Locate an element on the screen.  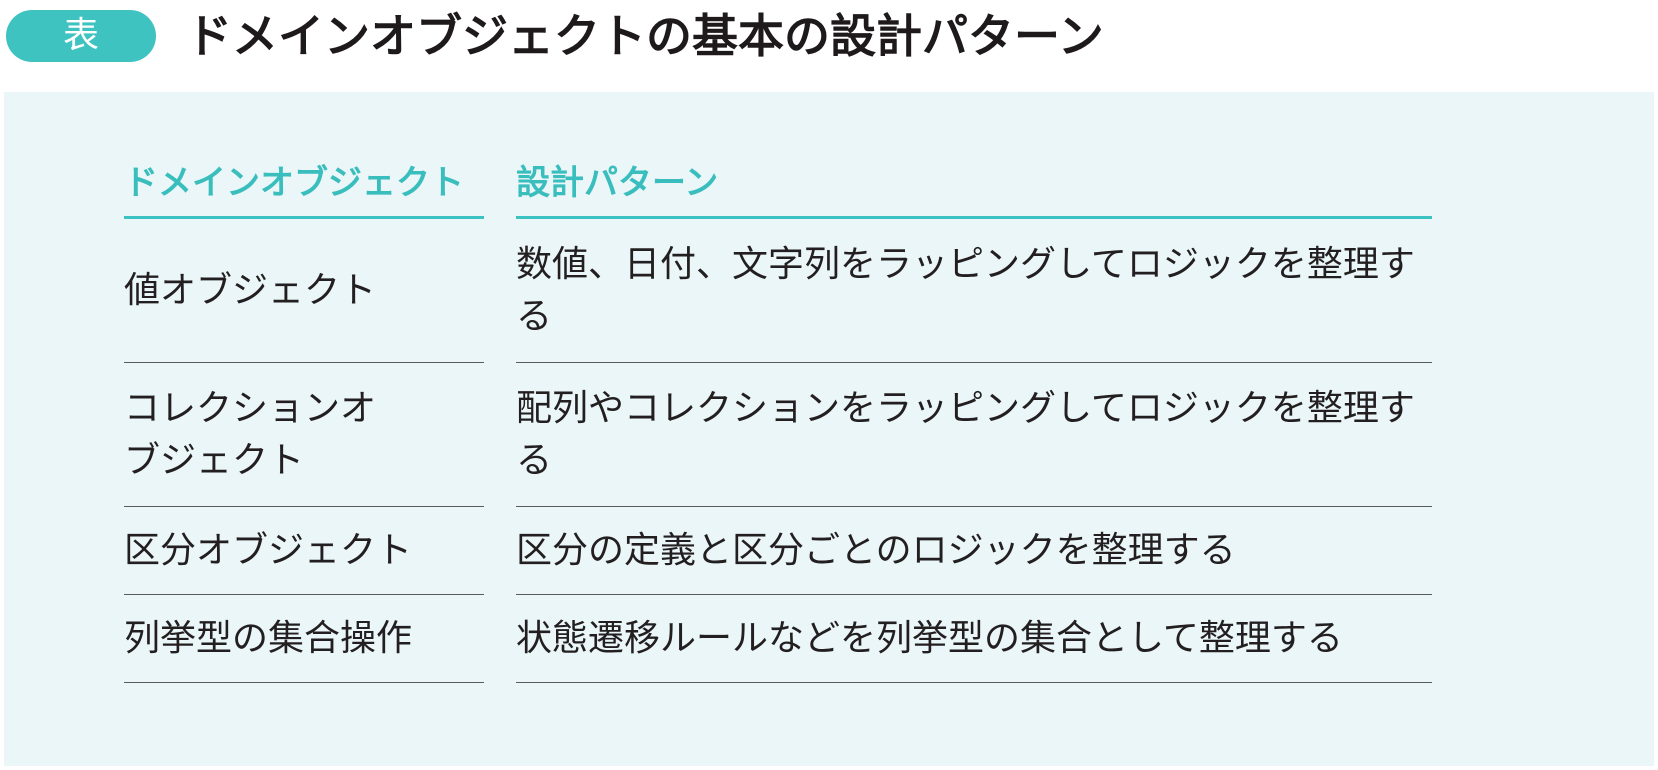
table-row: コレクションオブジェクト 配列やコレクションをラッピングしてロジックを整理する is located at coordinates (778, 435).